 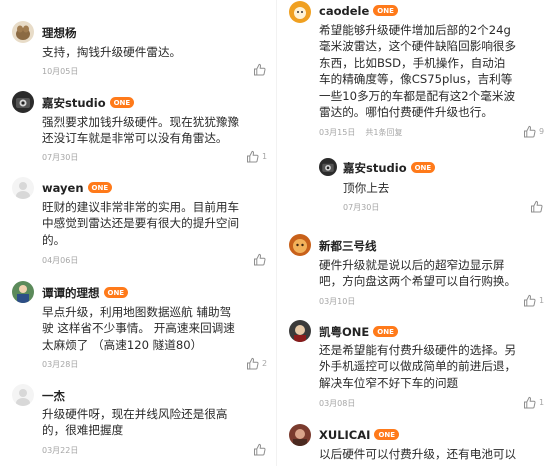 What do you see at coordinates (337, 132) in the screenshot?
I see `comment-date: 03月15日` at bounding box center [337, 132].